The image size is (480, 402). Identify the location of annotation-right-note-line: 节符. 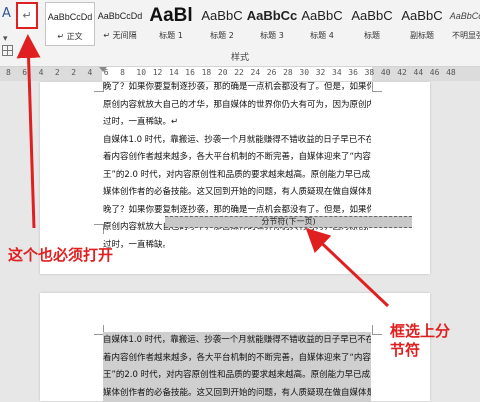
(420, 350).